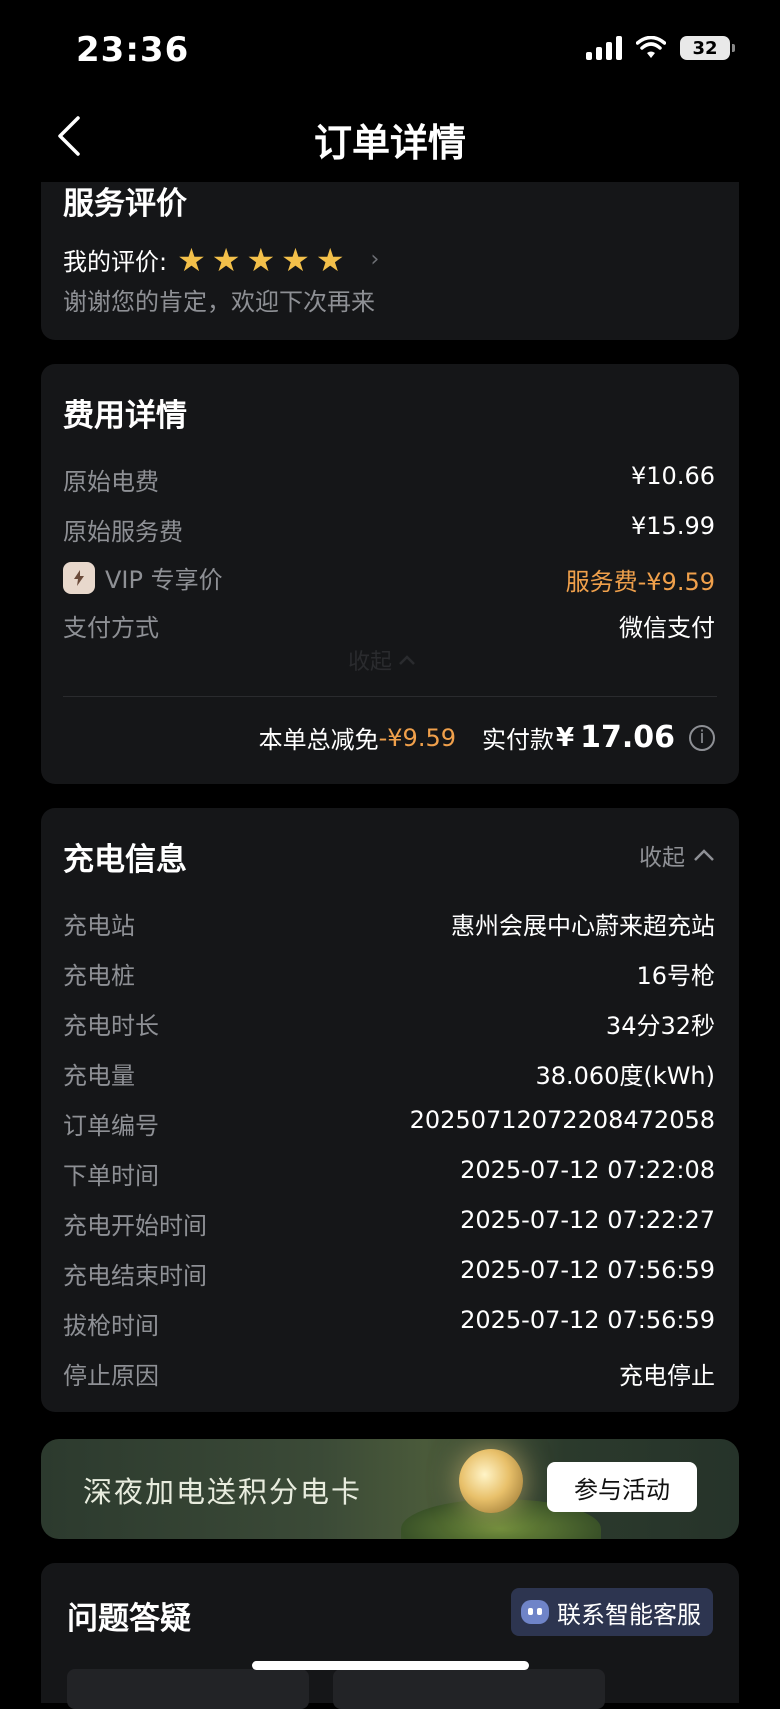  What do you see at coordinates (651, 47) in the screenshot?
I see `wifi-icon` at bounding box center [651, 47].